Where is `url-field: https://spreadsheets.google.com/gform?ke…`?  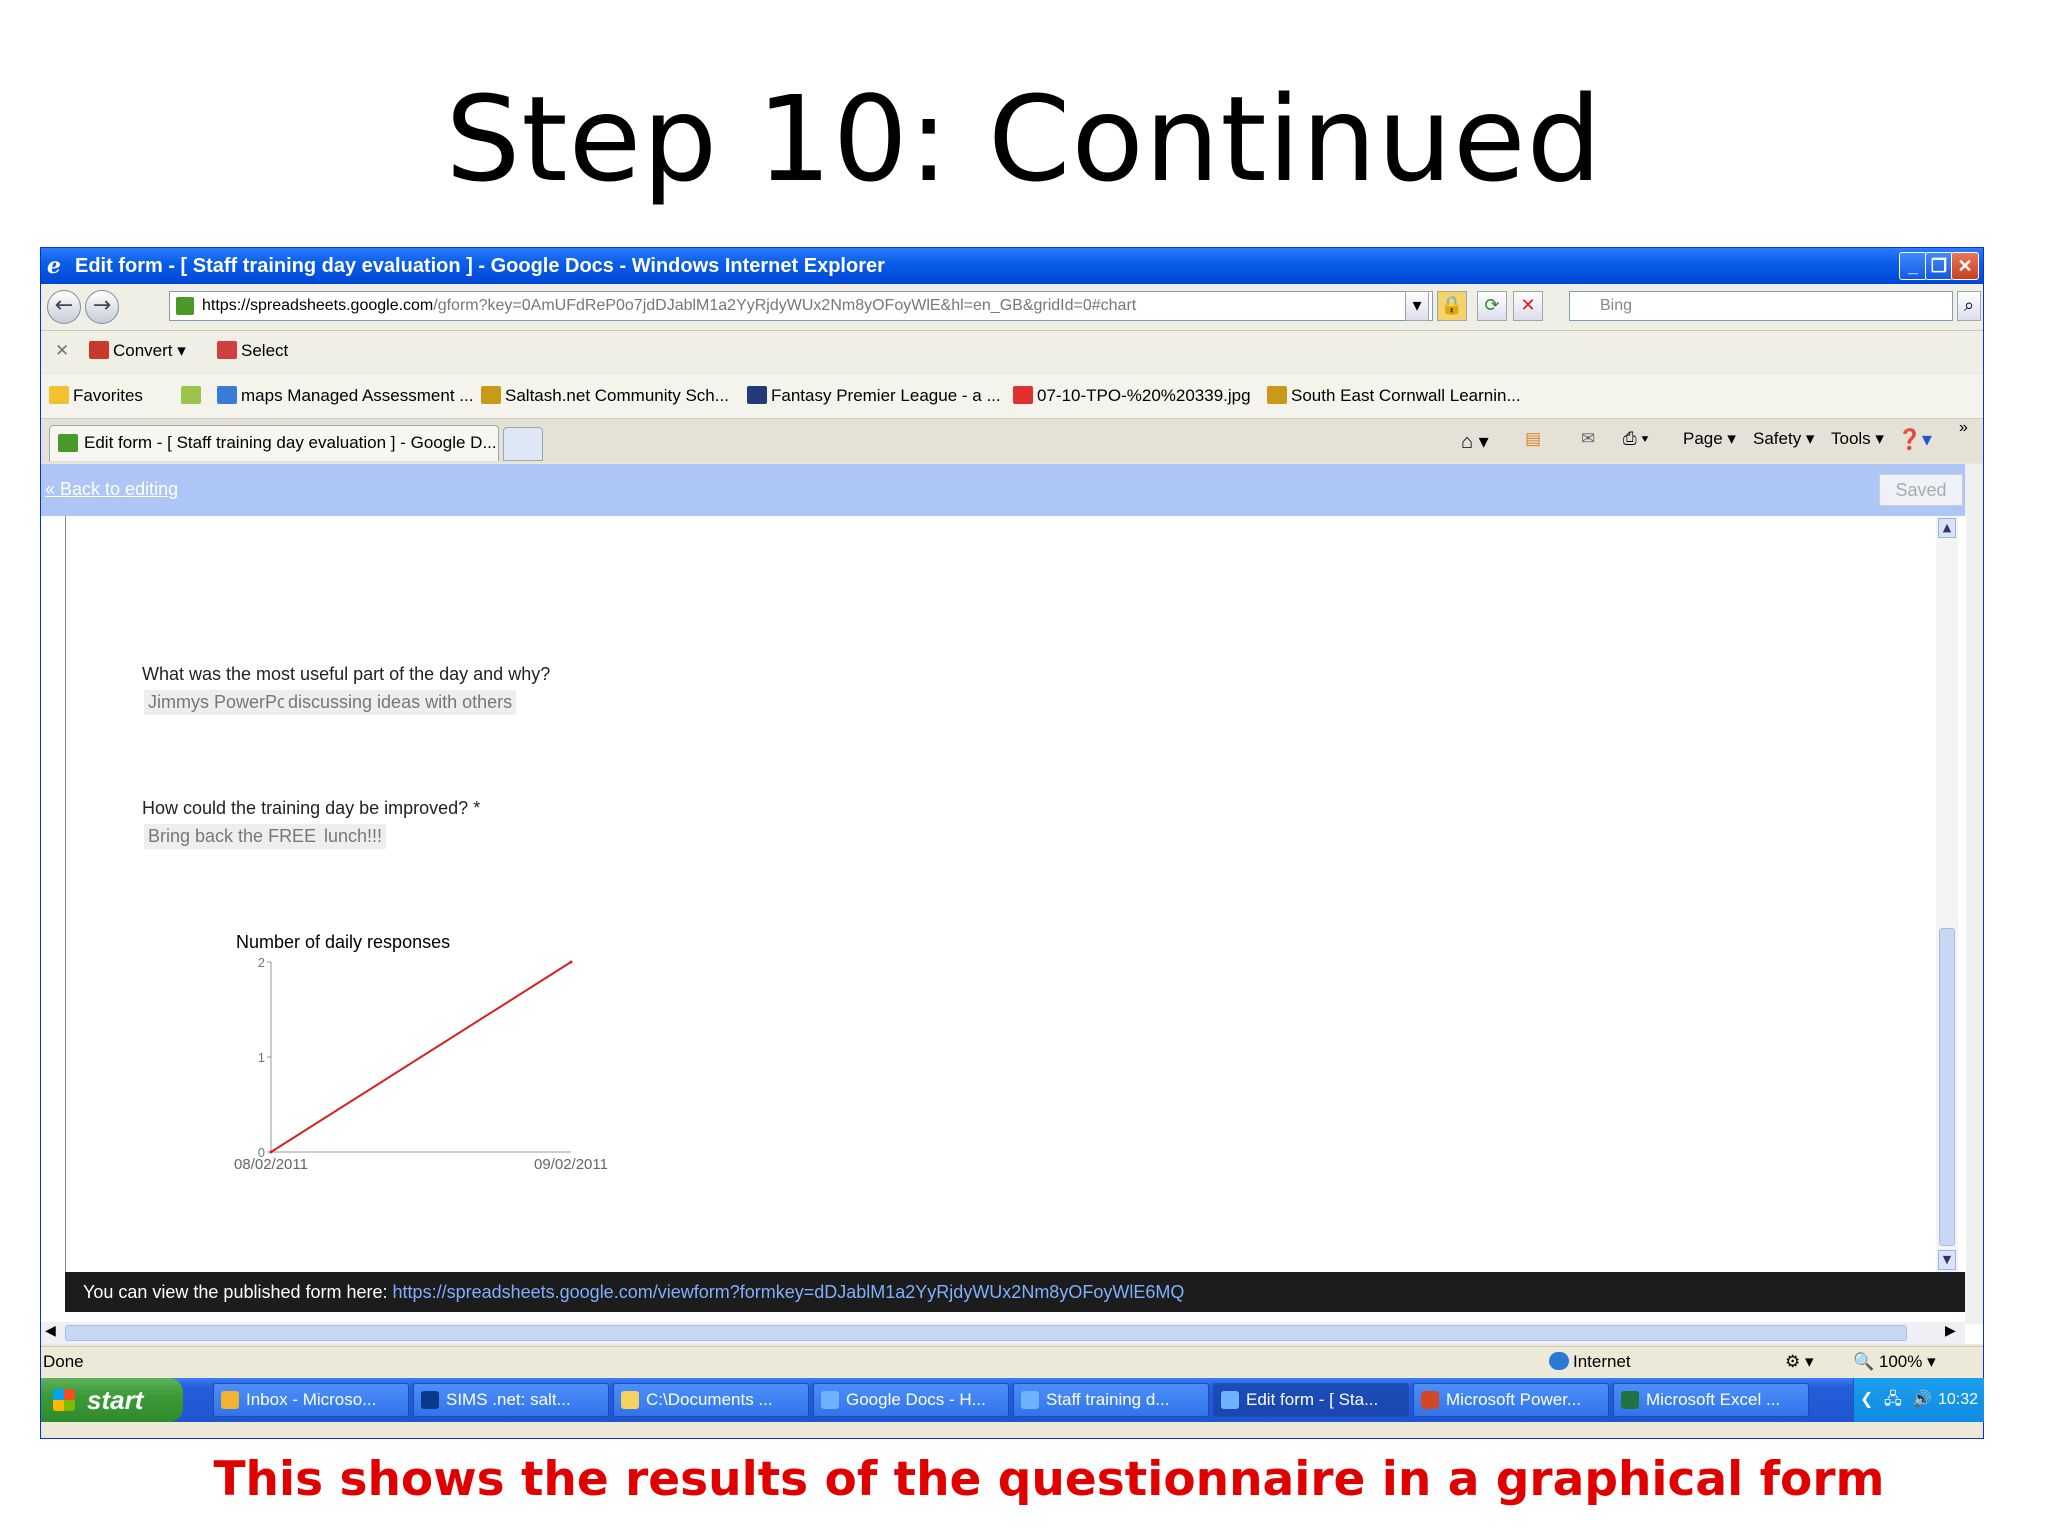
url-field: https://spreadsheets.google.com/gform?ke… is located at coordinates (801, 306).